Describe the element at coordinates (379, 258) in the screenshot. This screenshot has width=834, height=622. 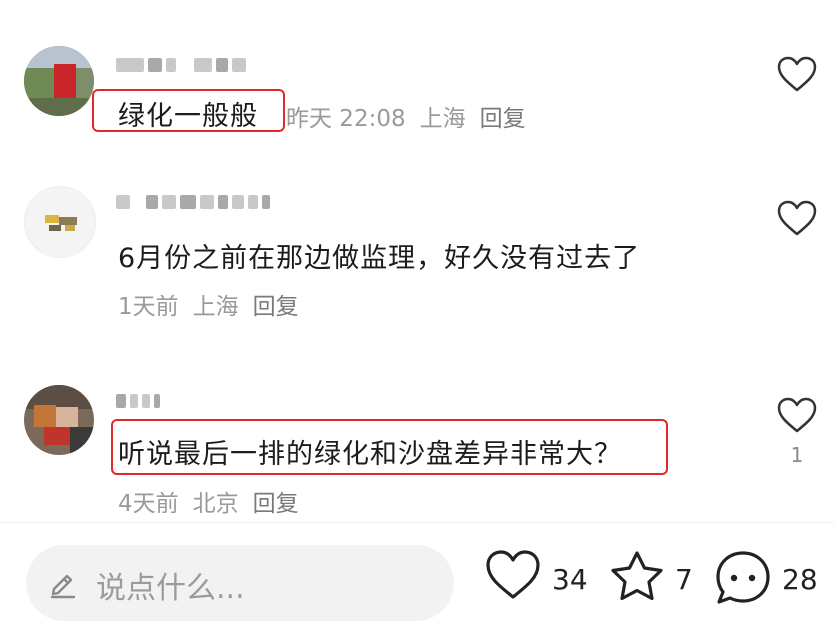
I see `comment-text: 6月份之前在那边做监理，好久没有过去了` at that location.